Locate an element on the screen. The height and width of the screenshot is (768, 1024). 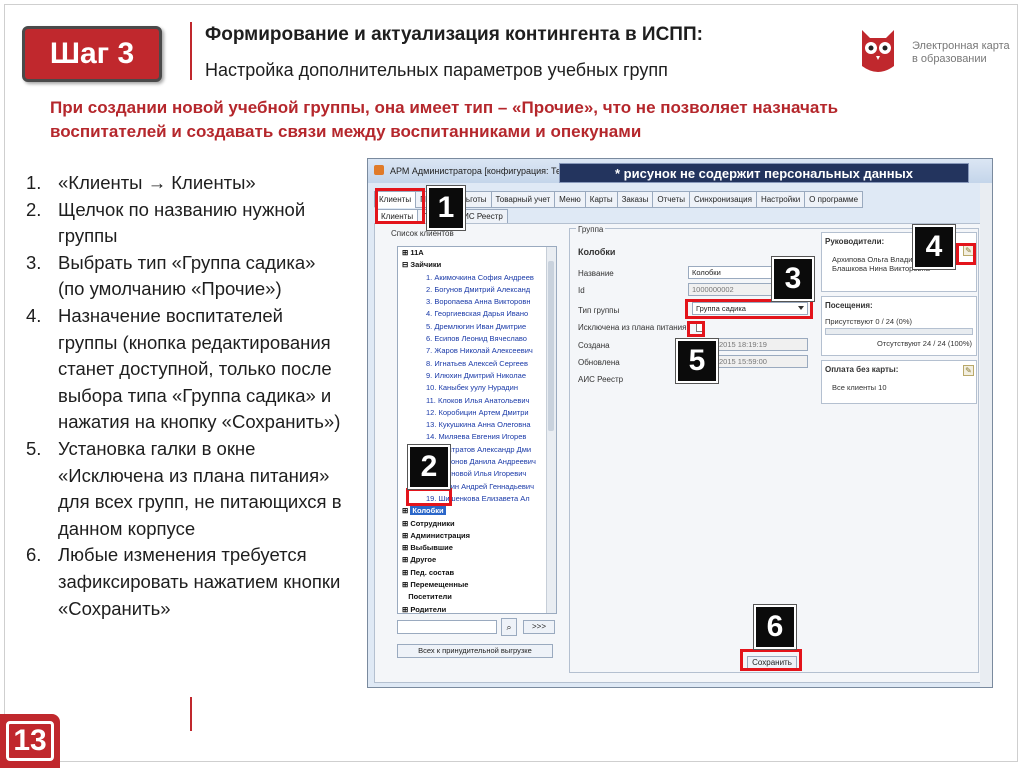
tree-group: ⊞ Перемещенные is located at coordinates (472, 585).